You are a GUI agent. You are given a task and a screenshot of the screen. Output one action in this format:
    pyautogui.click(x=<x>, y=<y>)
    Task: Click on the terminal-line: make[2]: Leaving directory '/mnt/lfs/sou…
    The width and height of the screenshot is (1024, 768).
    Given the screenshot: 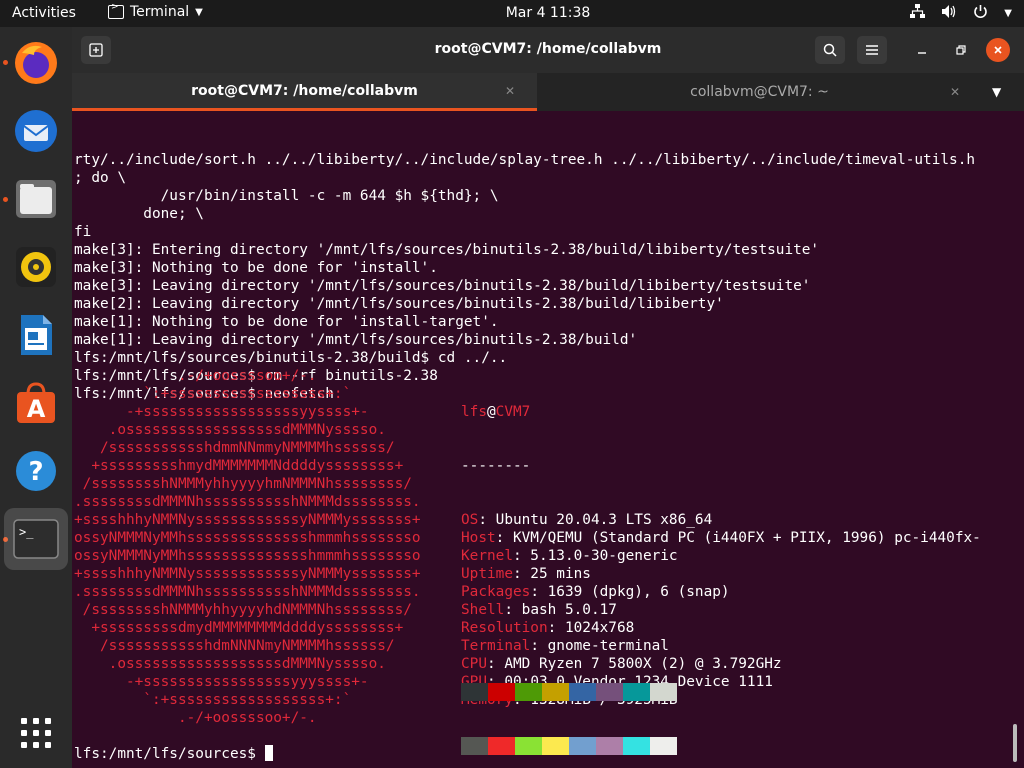 What is the action you would take?
    pyautogui.click(x=399, y=304)
    